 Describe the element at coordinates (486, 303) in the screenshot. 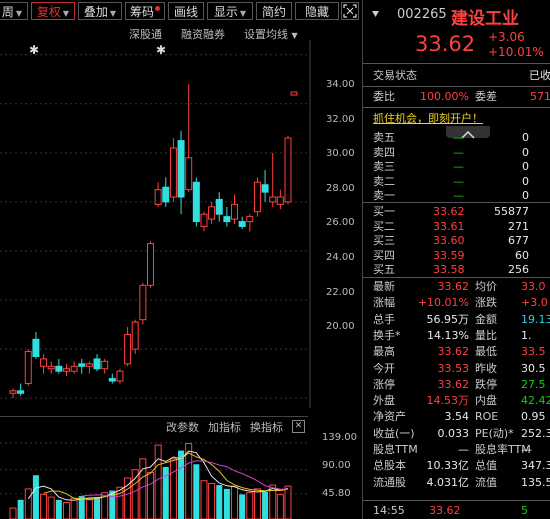

I see `stat-label: 涨跌` at that location.